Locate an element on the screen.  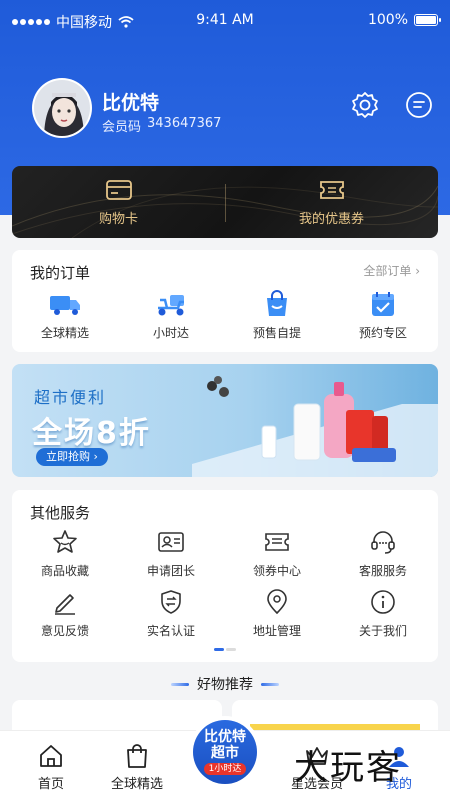
tab-label: 星选会员 is located at coordinates (316, 784).